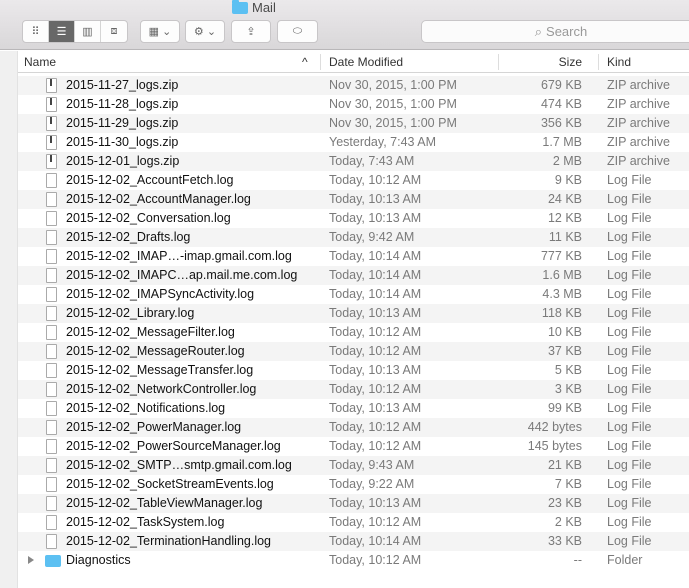  I want to click on file-name: 2015-12-02_TaskSystem.log, so click(145, 522).